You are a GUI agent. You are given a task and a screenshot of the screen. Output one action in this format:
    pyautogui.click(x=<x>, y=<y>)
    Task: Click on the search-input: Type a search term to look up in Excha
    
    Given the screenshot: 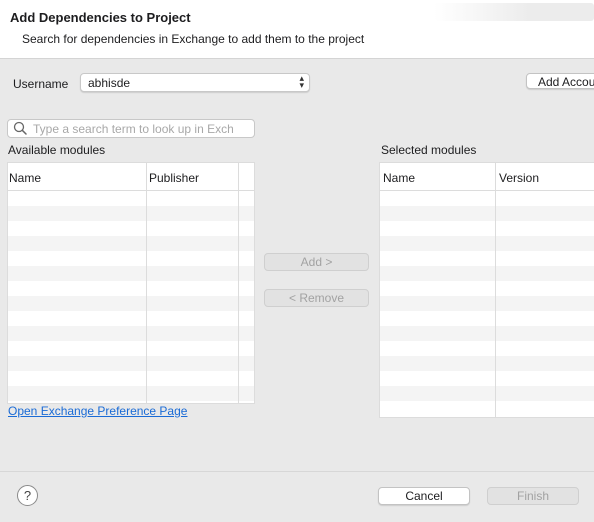 What is the action you would take?
    pyautogui.click(x=131, y=128)
    